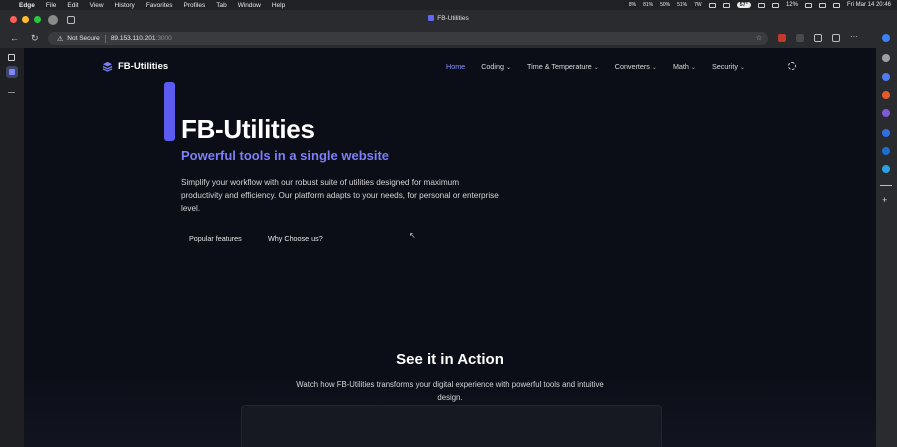  Describe the element at coordinates (886, 95) in the screenshot. I see `tools-icon` at that location.